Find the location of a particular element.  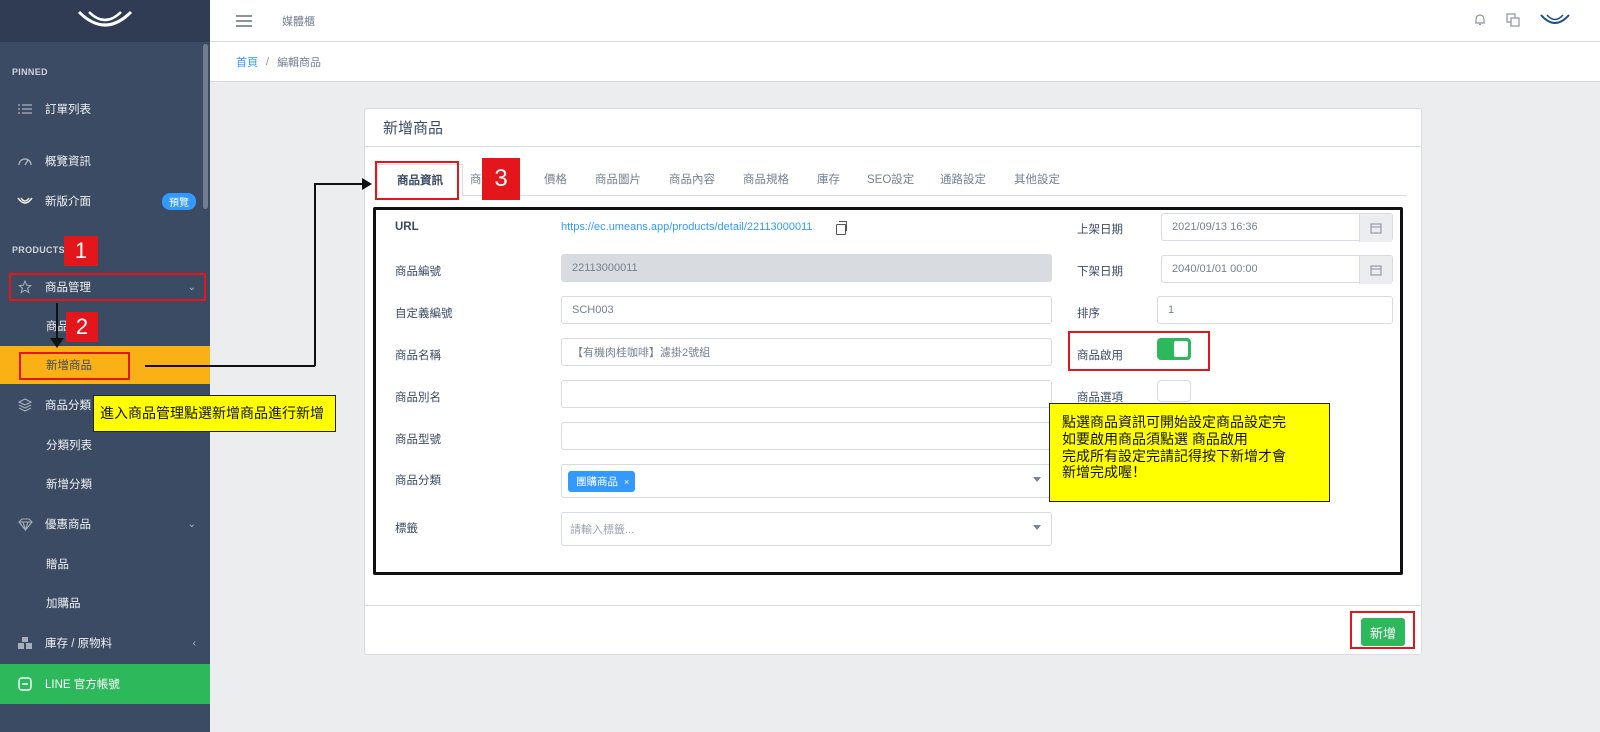

sidebar-item-label: LINE 官方帳號 is located at coordinates (82, 685).